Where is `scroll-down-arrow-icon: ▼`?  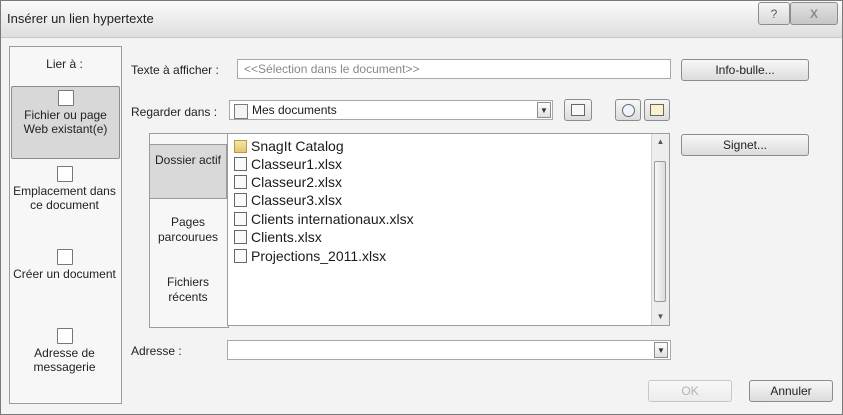 scroll-down-arrow-icon: ▼ is located at coordinates (660, 317).